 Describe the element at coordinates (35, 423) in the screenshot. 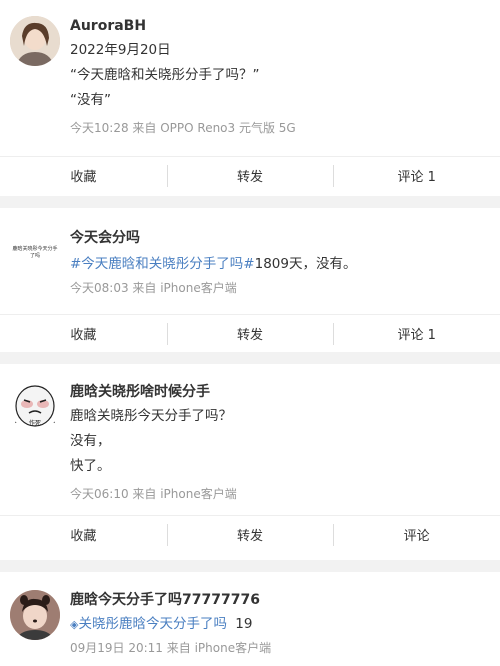

I see `svg-text: 作死` at that location.